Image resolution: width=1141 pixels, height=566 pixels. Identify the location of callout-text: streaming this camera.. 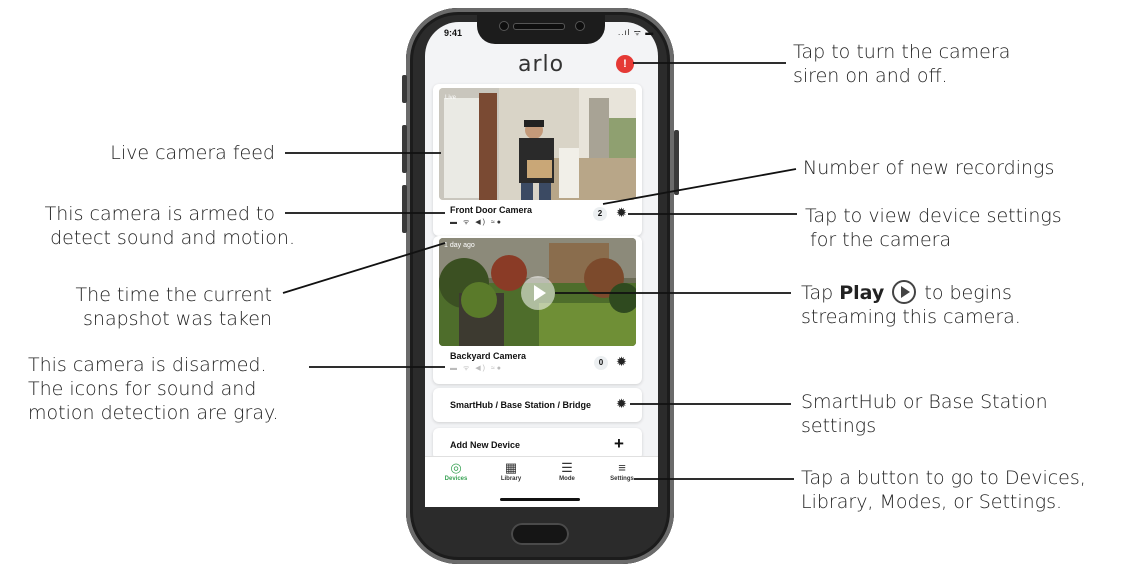
(911, 317).